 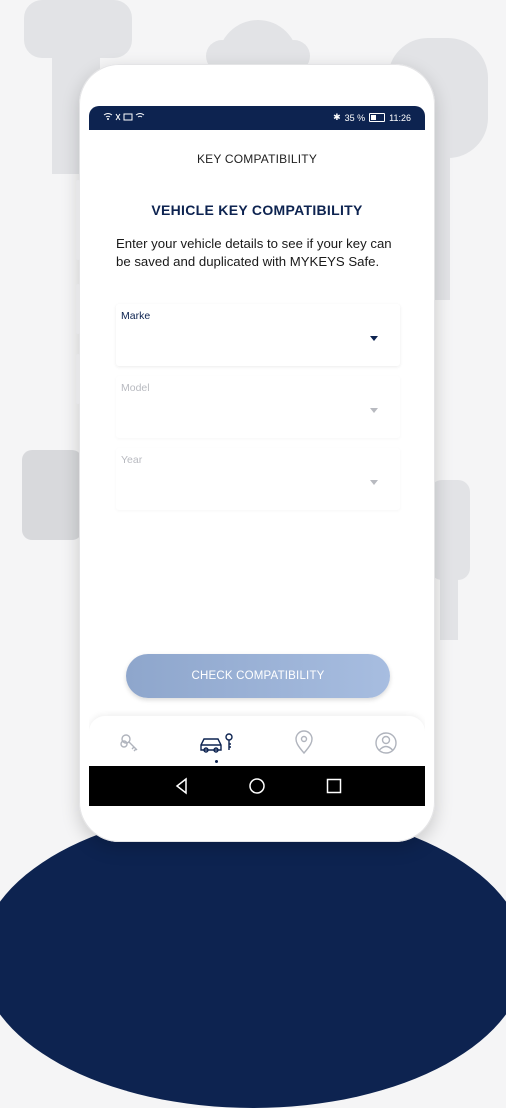 I want to click on page-title: KEY COMPATIBILITY, so click(x=257, y=159).